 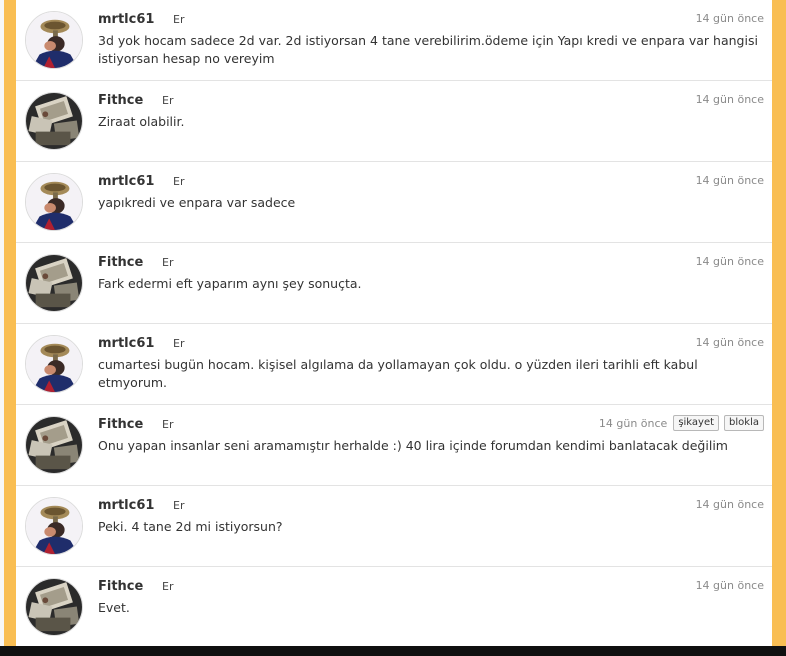 I want to click on message-actions: 14 gün önce şikayet blokla, so click(x=681, y=423).